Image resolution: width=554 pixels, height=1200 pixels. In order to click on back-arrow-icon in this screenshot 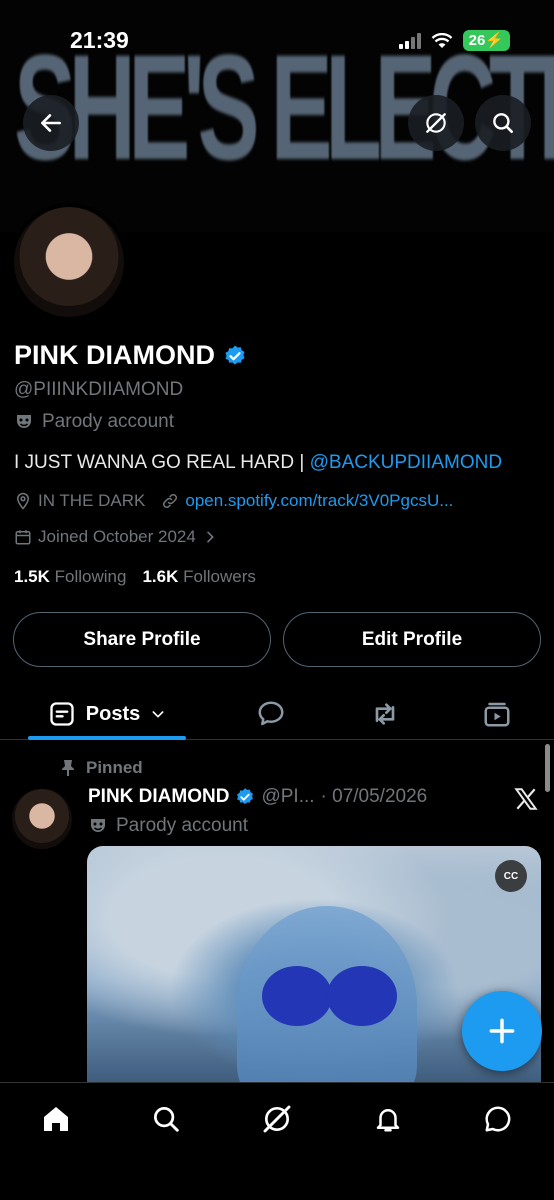, I will do `click(51, 123)`.